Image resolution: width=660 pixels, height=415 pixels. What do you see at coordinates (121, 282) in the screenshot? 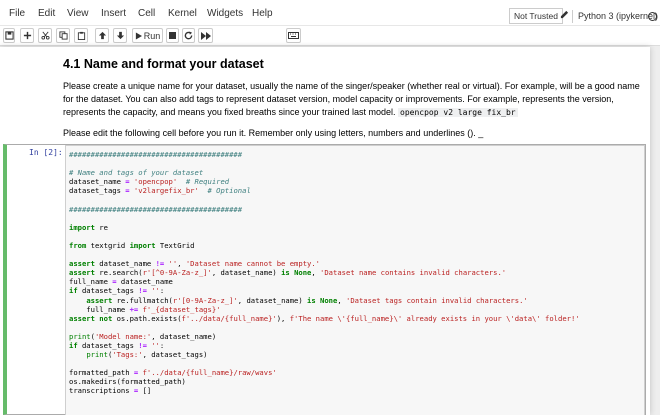
I see `code-line: full_name = dataset_name` at bounding box center [121, 282].